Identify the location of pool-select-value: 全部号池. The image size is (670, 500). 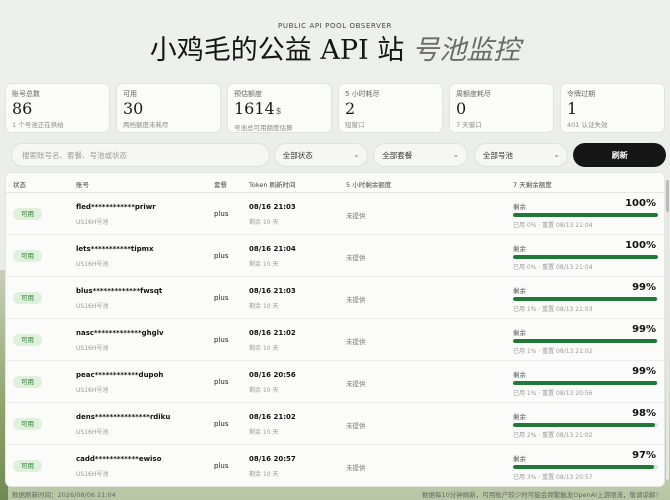
(497, 155).